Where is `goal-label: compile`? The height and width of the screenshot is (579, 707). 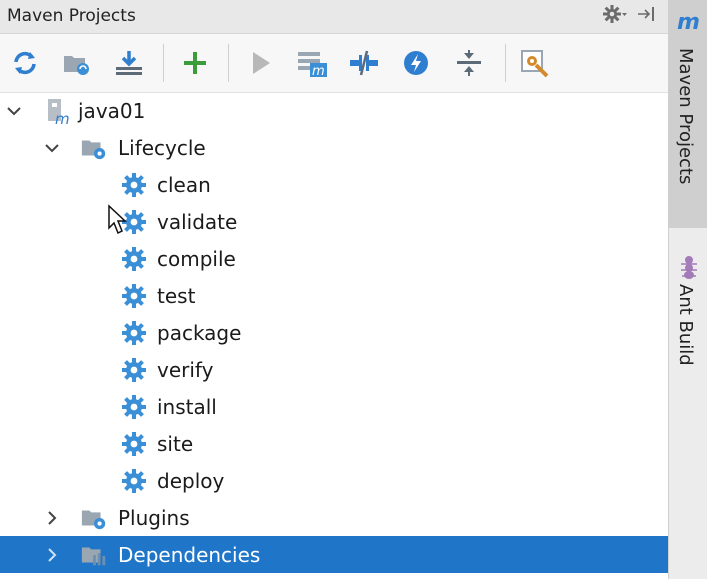 goal-label: compile is located at coordinates (196, 258).